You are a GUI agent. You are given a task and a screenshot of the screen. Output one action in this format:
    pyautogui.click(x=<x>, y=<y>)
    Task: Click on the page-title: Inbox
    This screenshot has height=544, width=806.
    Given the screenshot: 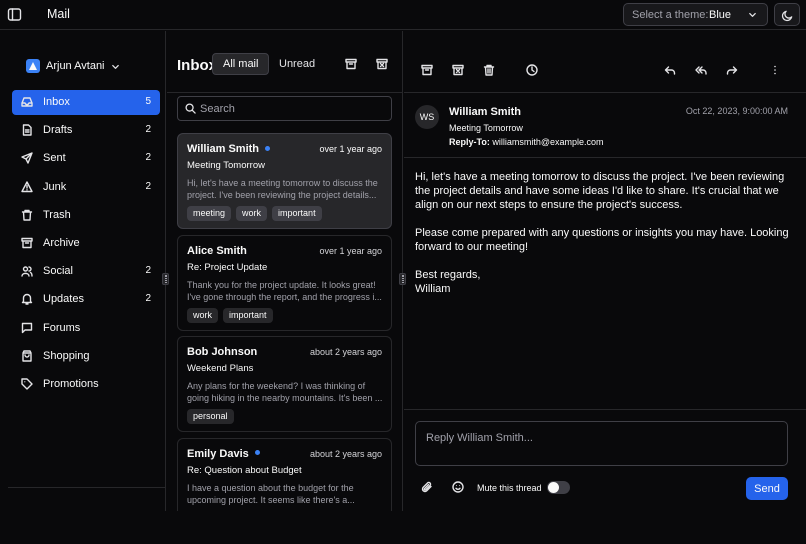 What is the action you would take?
    pyautogui.click(x=197, y=65)
    